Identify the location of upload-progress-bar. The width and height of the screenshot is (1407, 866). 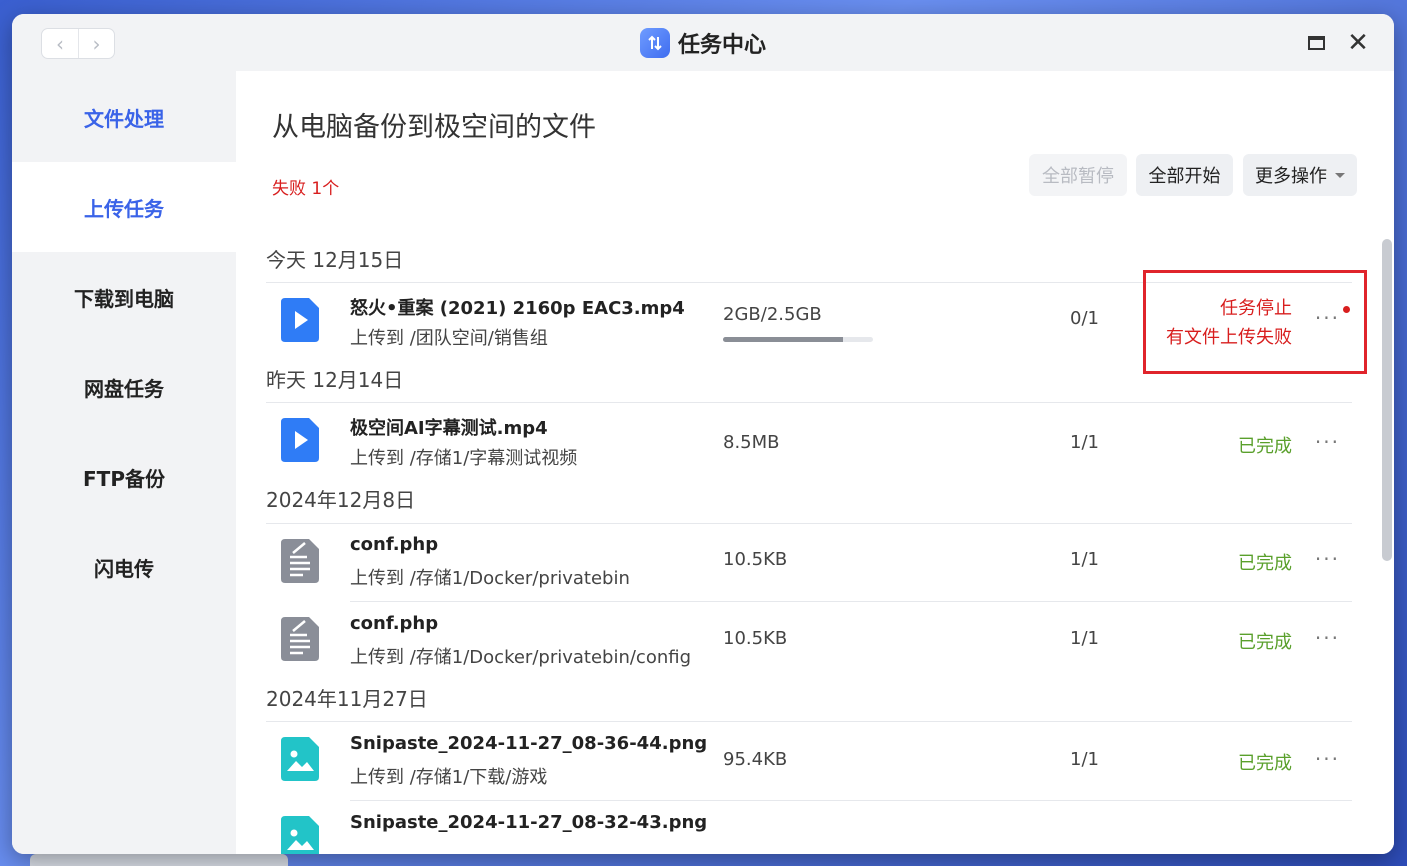
(798, 339).